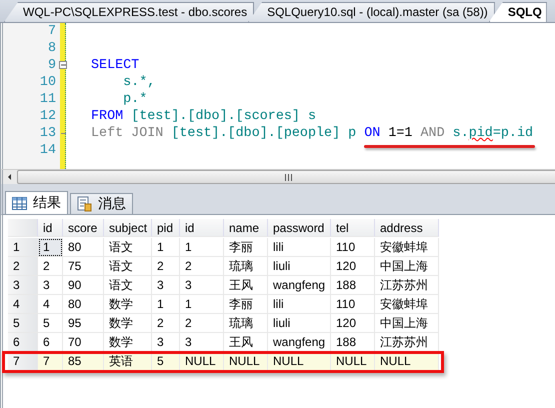 The image size is (555, 408). I want to click on results-tab: 消息, so click(101, 203).